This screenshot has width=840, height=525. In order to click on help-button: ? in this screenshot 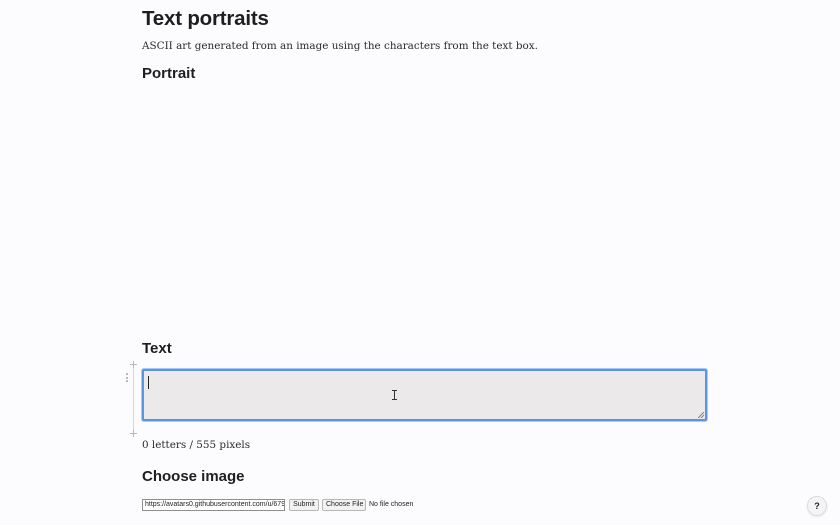, I will do `click(817, 506)`.